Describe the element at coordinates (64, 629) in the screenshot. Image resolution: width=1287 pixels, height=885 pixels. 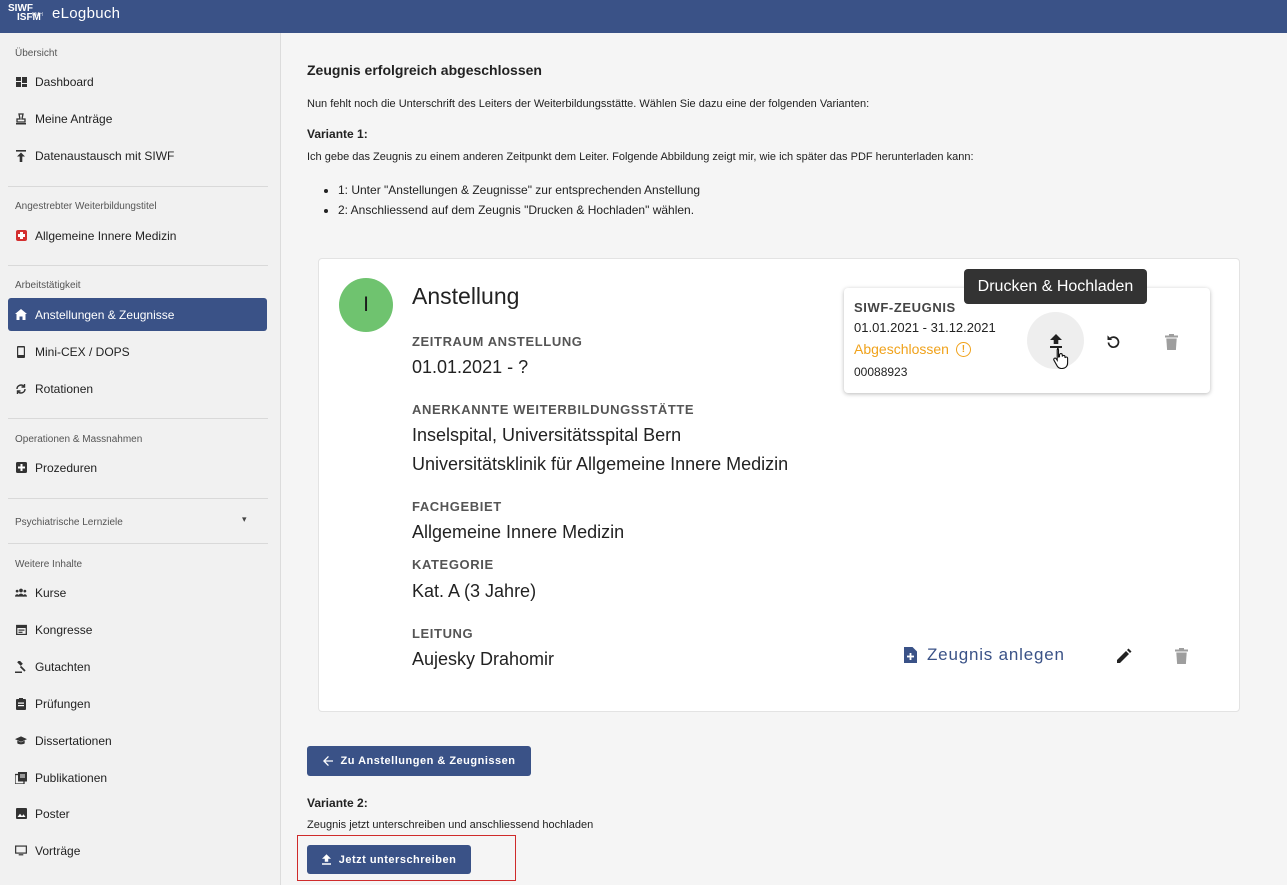
I see `sidebar-item-label: Kongresse` at that location.